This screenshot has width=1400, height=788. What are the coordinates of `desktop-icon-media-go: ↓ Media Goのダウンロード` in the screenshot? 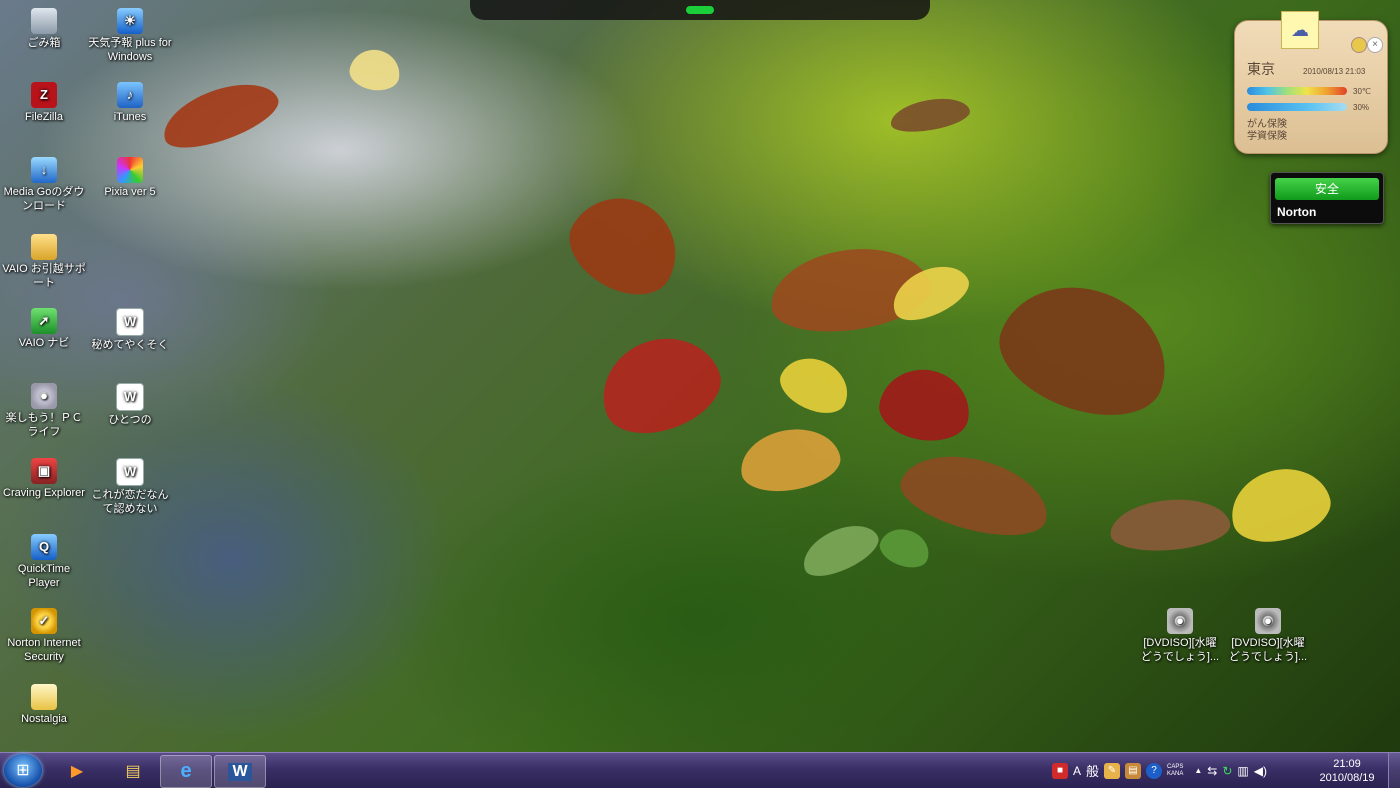 It's located at (44, 185).